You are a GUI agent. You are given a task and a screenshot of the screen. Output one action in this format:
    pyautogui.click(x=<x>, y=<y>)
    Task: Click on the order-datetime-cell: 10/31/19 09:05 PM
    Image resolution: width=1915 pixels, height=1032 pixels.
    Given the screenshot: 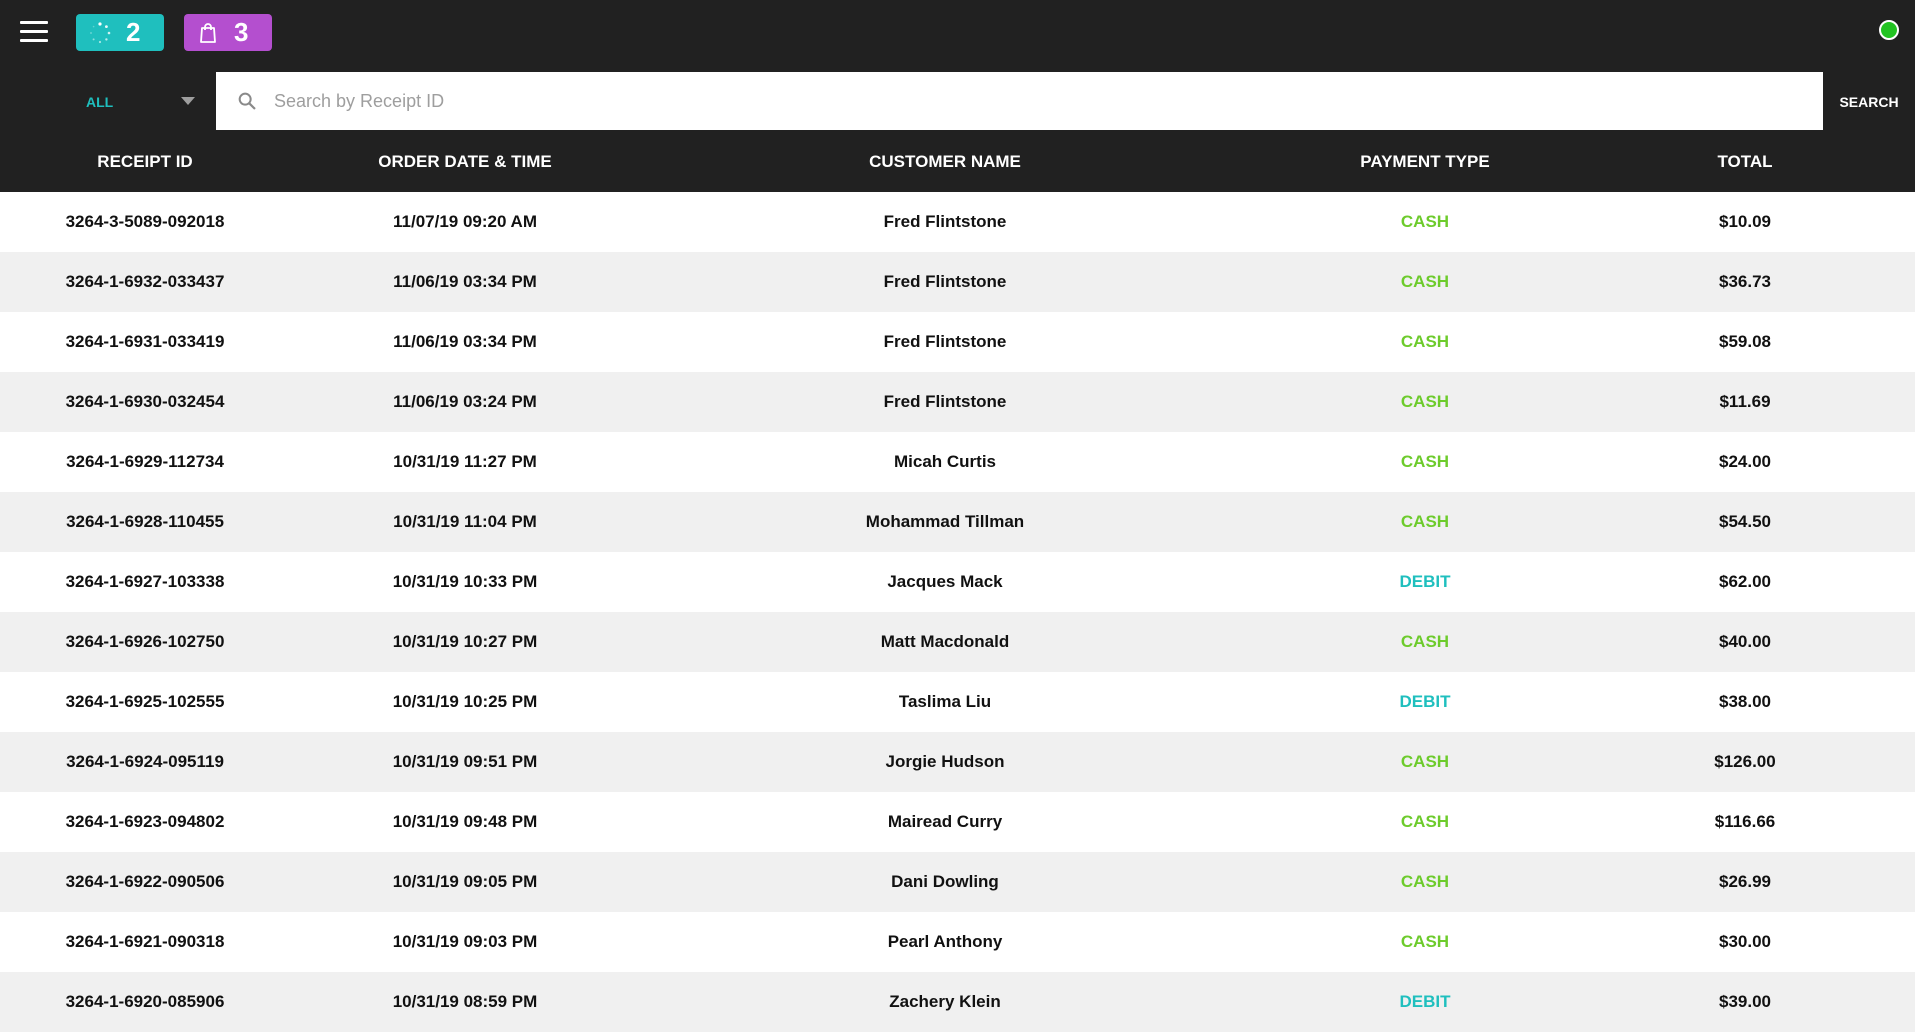 What is the action you would take?
    pyautogui.click(x=465, y=881)
    